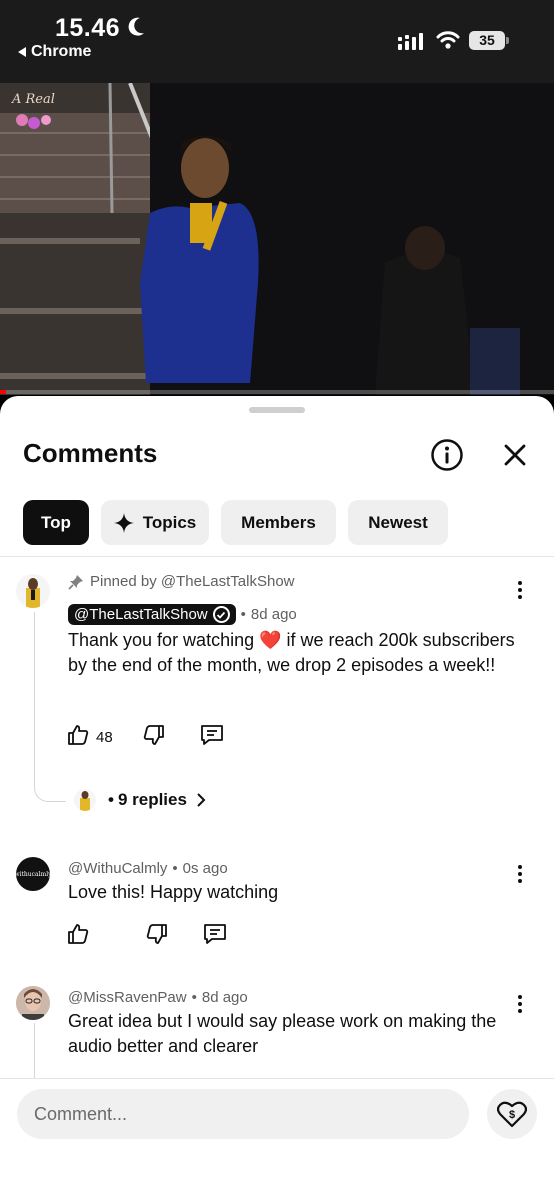 The width and height of the screenshot is (554, 1200). I want to click on avatar-logo-text: withucalmly, so click(33, 874).